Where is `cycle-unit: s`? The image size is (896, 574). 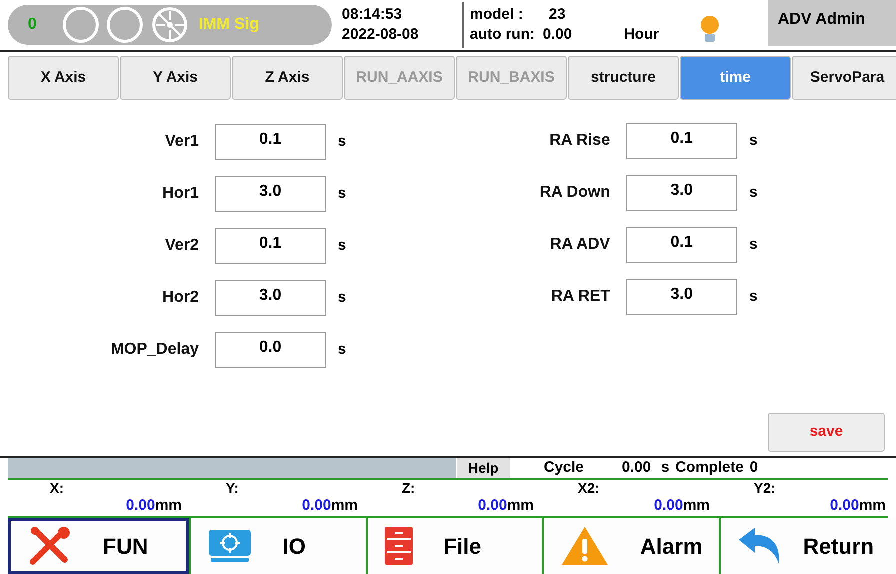
cycle-unit: s is located at coordinates (665, 468).